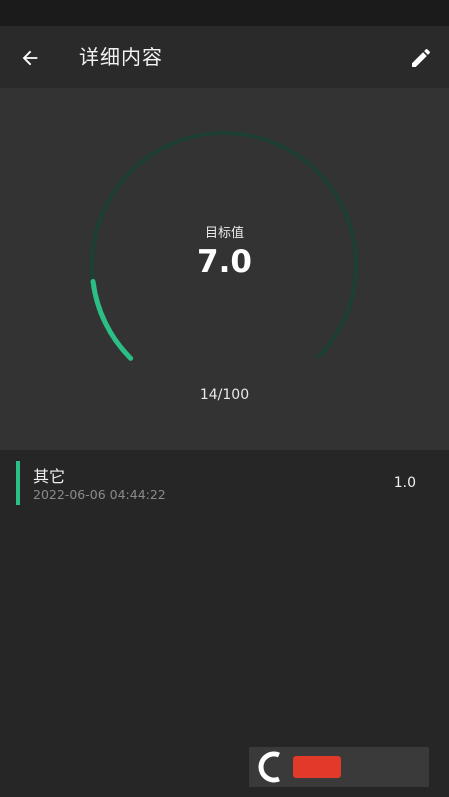 This screenshot has height=797, width=449. Describe the element at coordinates (224, 483) in the screenshot. I see `record-item: 其它 2022-06-06 04:44:22 1.0` at that location.